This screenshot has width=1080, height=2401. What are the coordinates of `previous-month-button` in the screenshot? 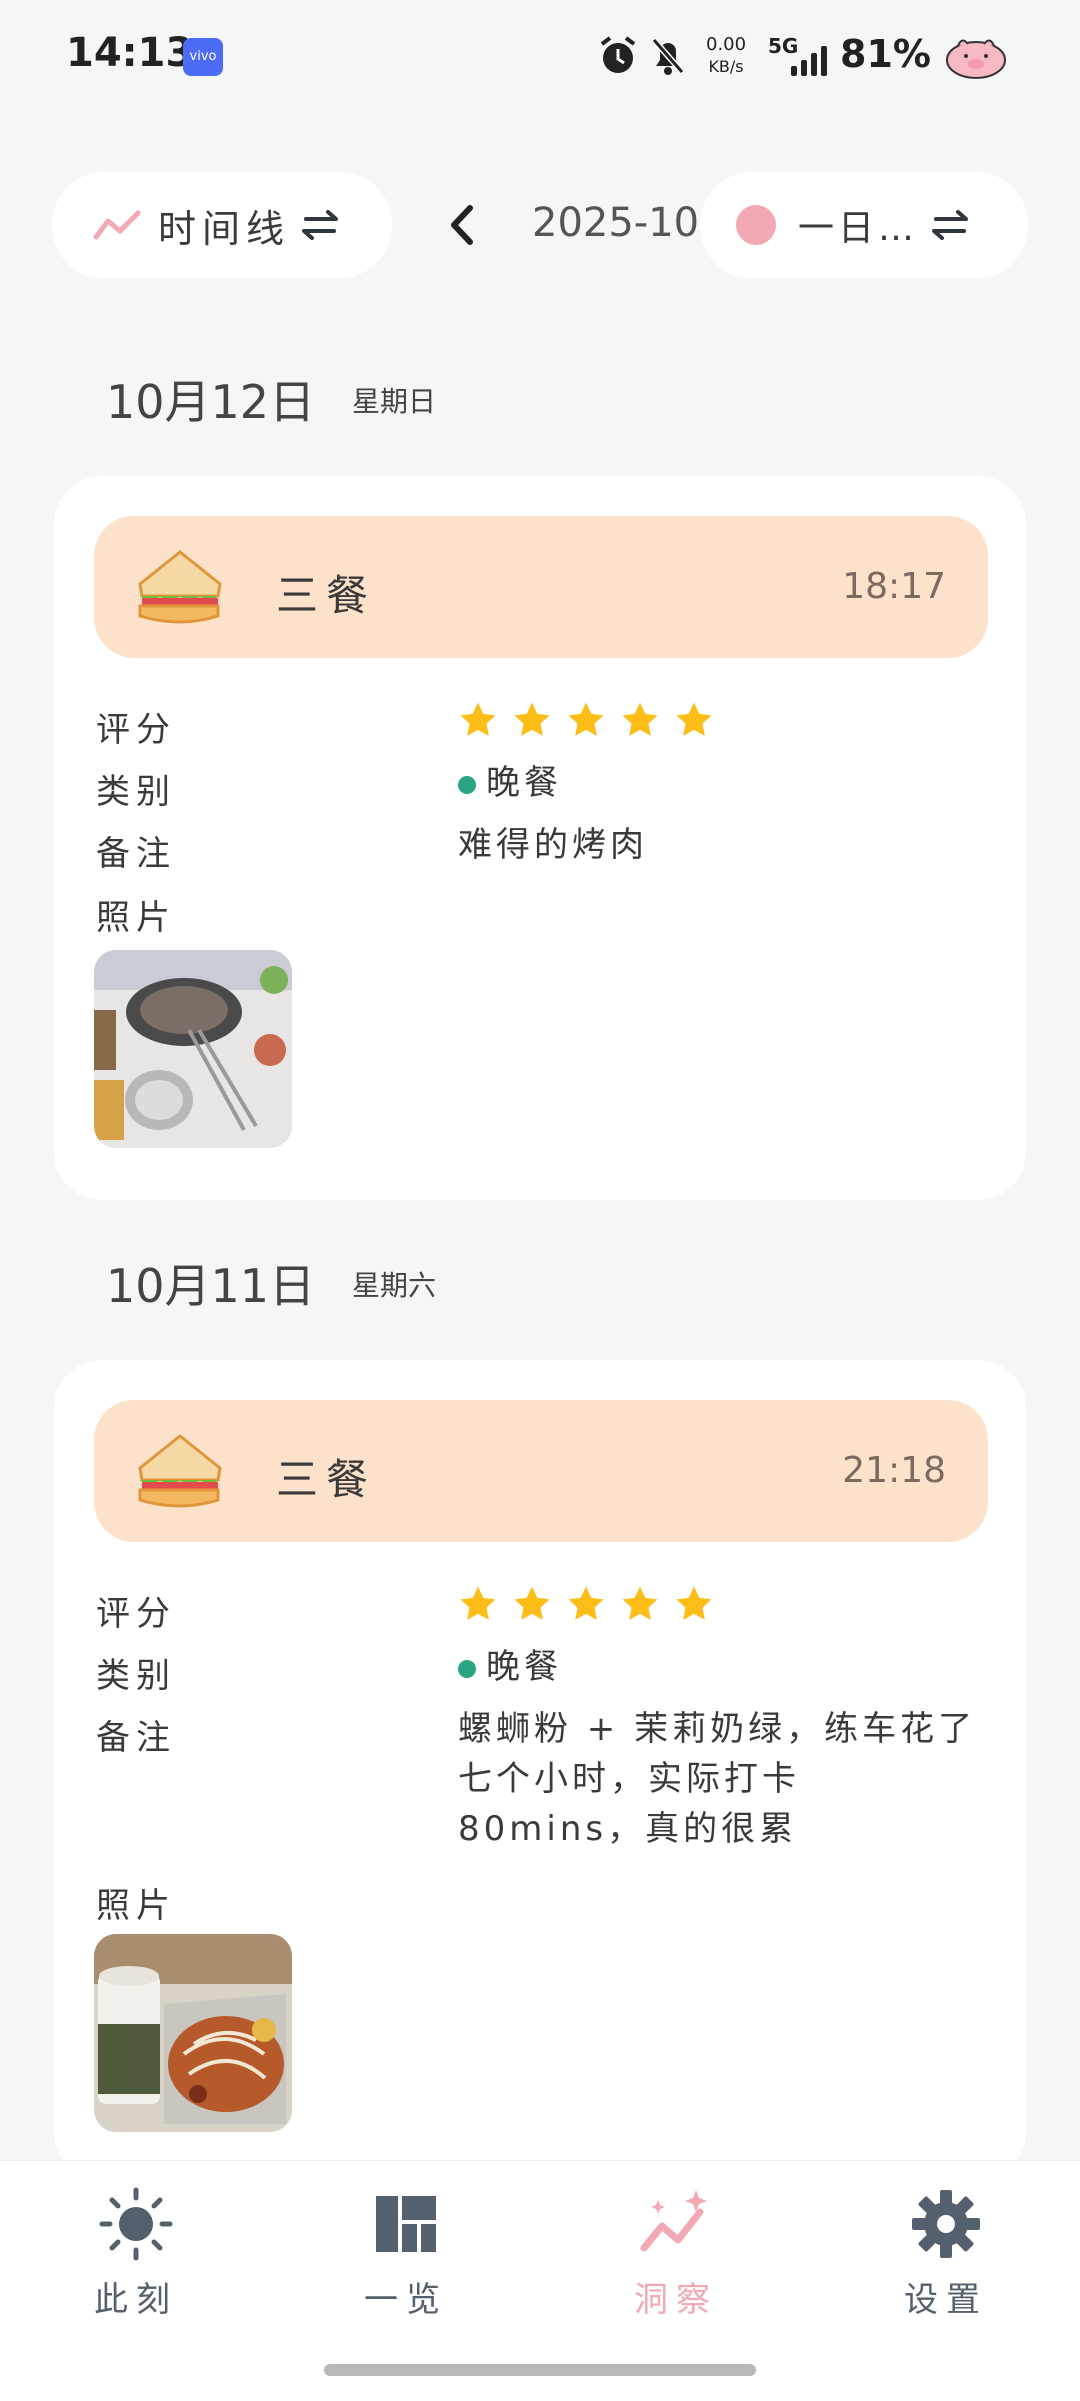 It's located at (463, 225).